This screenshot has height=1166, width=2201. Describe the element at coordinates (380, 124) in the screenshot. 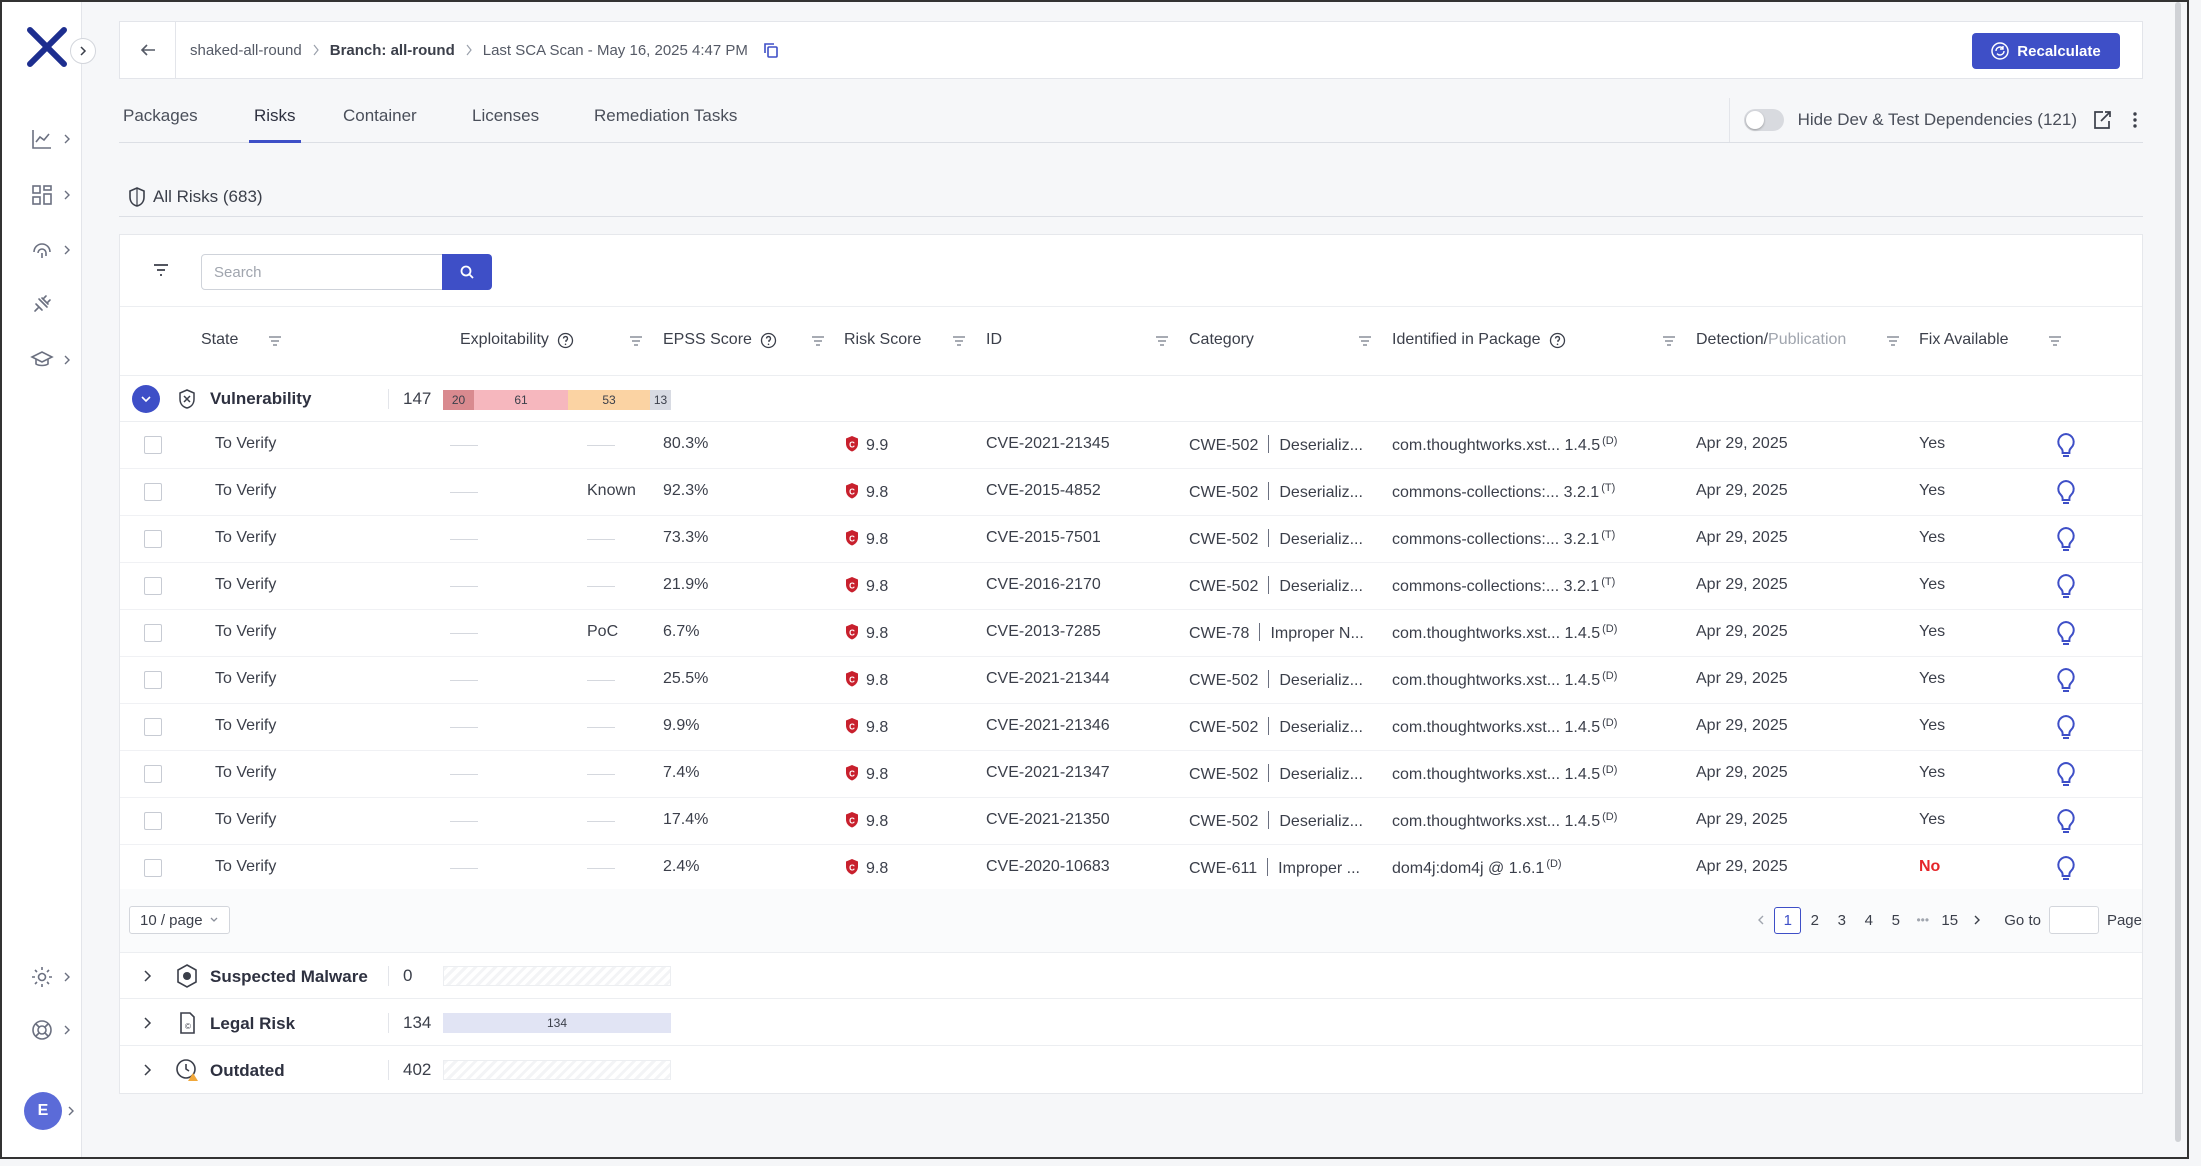

I see `tab-container: Container` at that location.